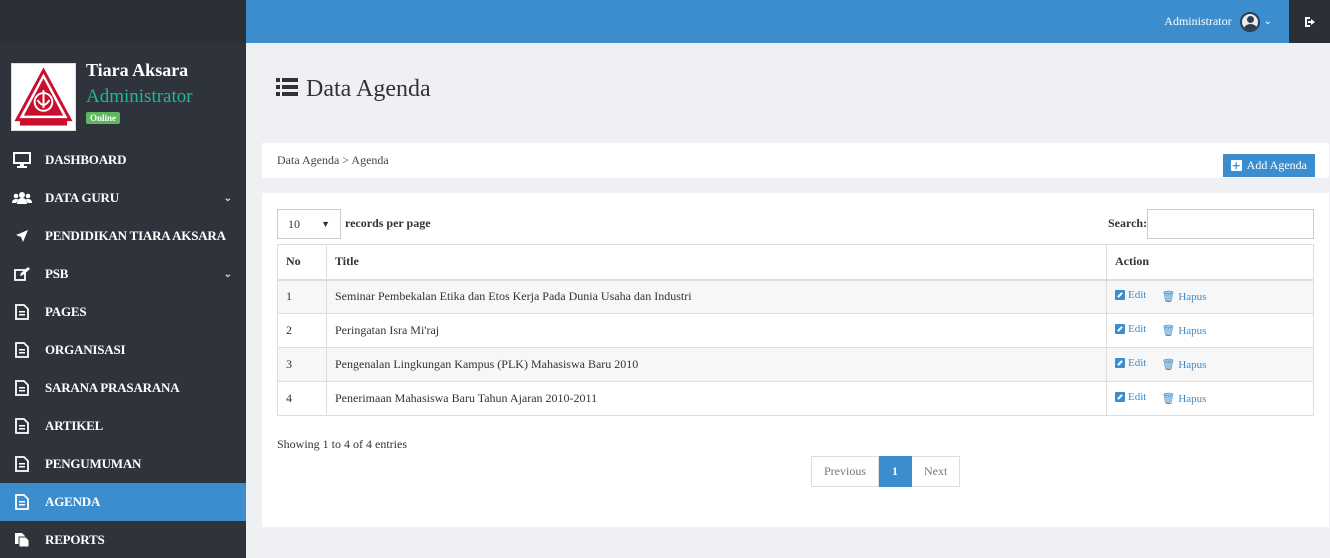 The width and height of the screenshot is (1330, 558). I want to click on search-input, so click(1230, 224).